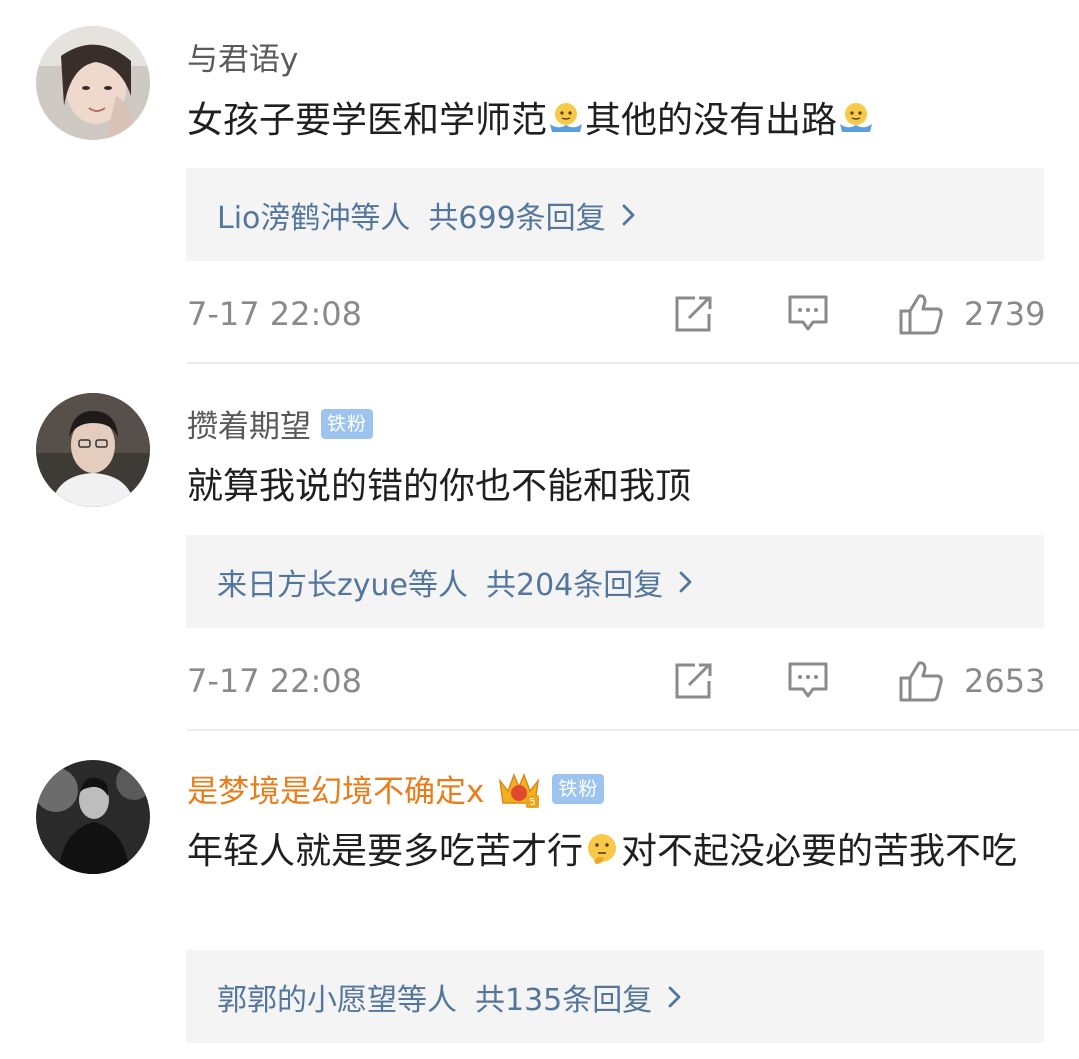 Image resolution: width=1079 pixels, height=1059 pixels. I want to click on reply-count: 共204条回复, so click(574, 582).